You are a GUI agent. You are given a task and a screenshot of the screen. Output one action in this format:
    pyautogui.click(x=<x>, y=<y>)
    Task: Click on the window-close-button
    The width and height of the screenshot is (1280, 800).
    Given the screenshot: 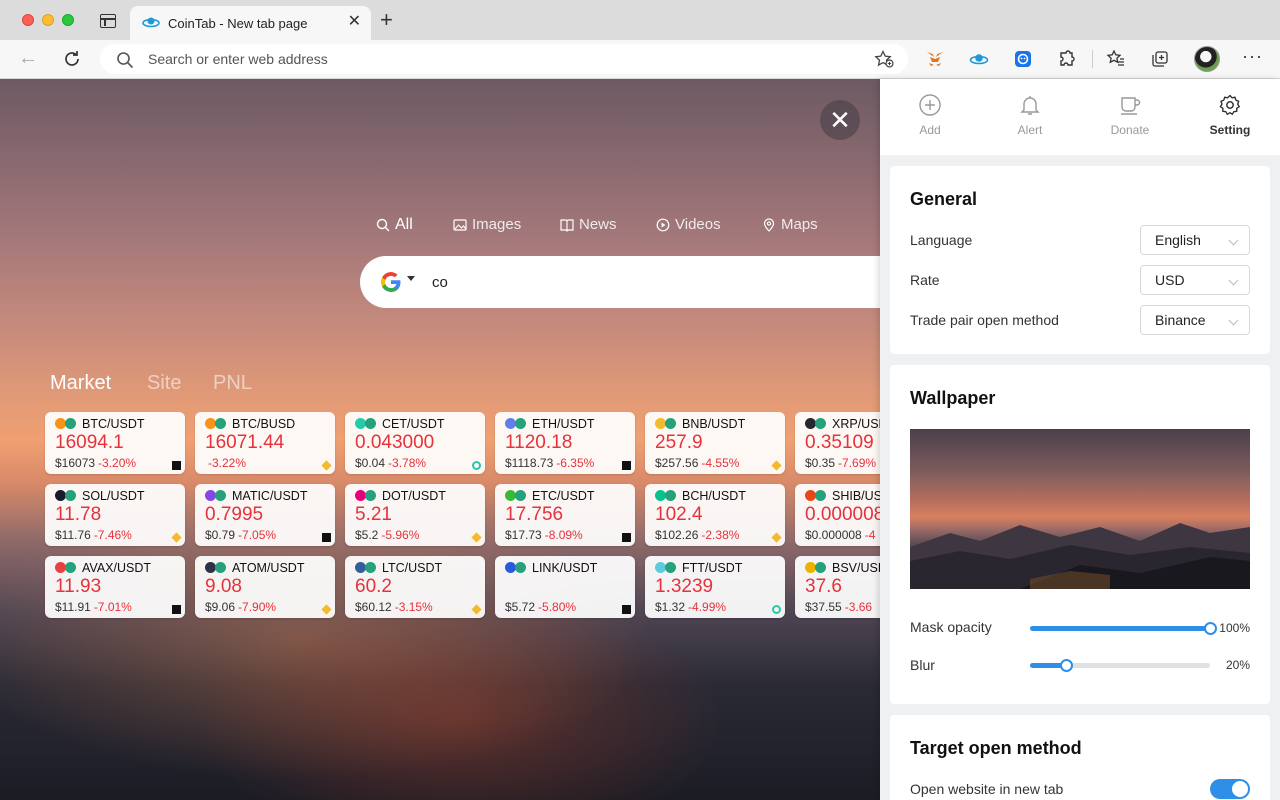 What is the action you would take?
    pyautogui.click(x=28, y=20)
    